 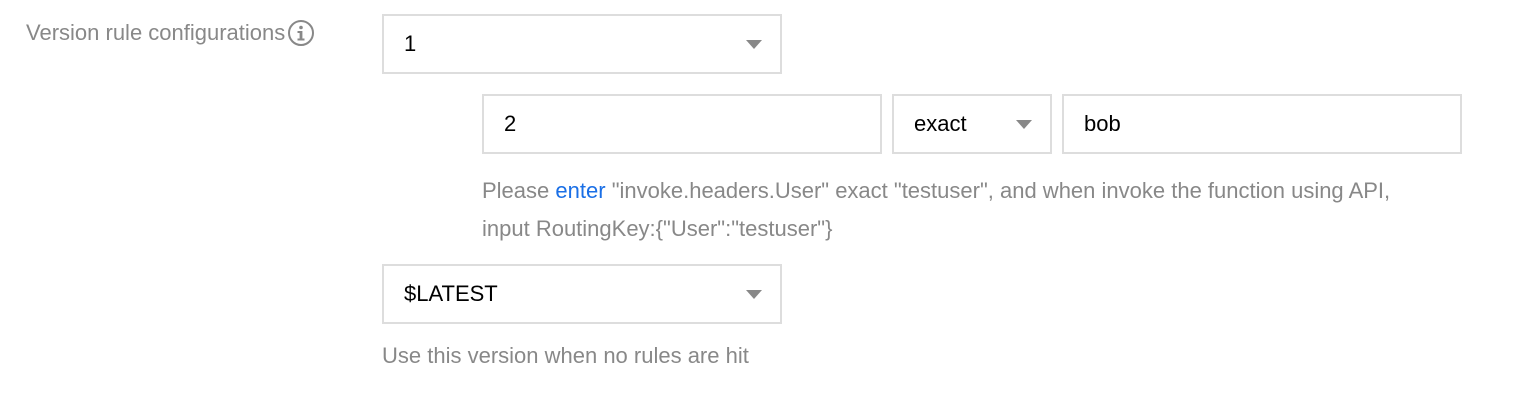 I want to click on default-version-value: $LATEST, so click(x=451, y=293).